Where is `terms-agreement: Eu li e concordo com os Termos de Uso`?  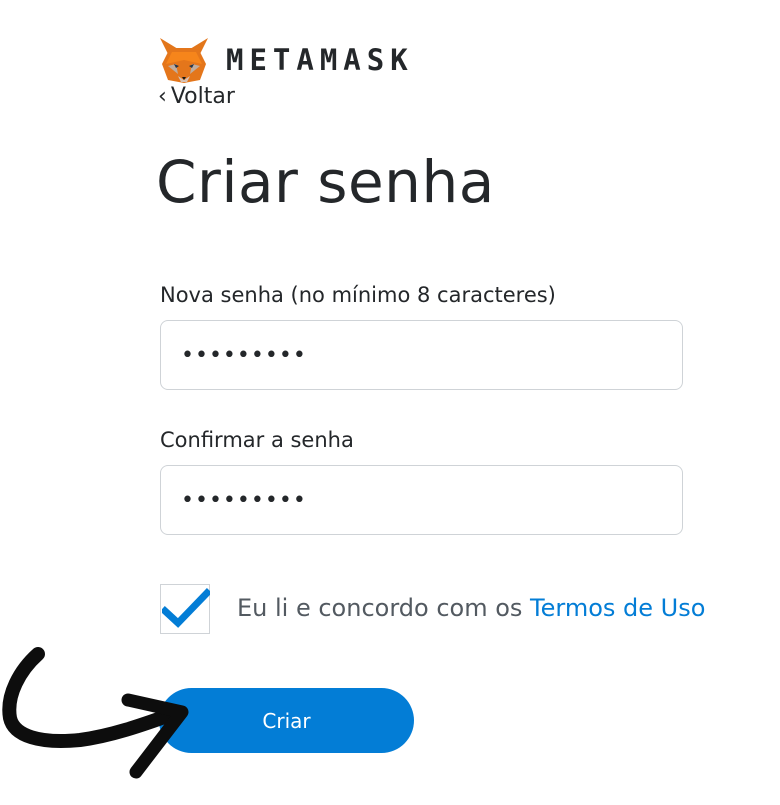 terms-agreement: Eu li e concordo com os Termos de Uso is located at coordinates (471, 608).